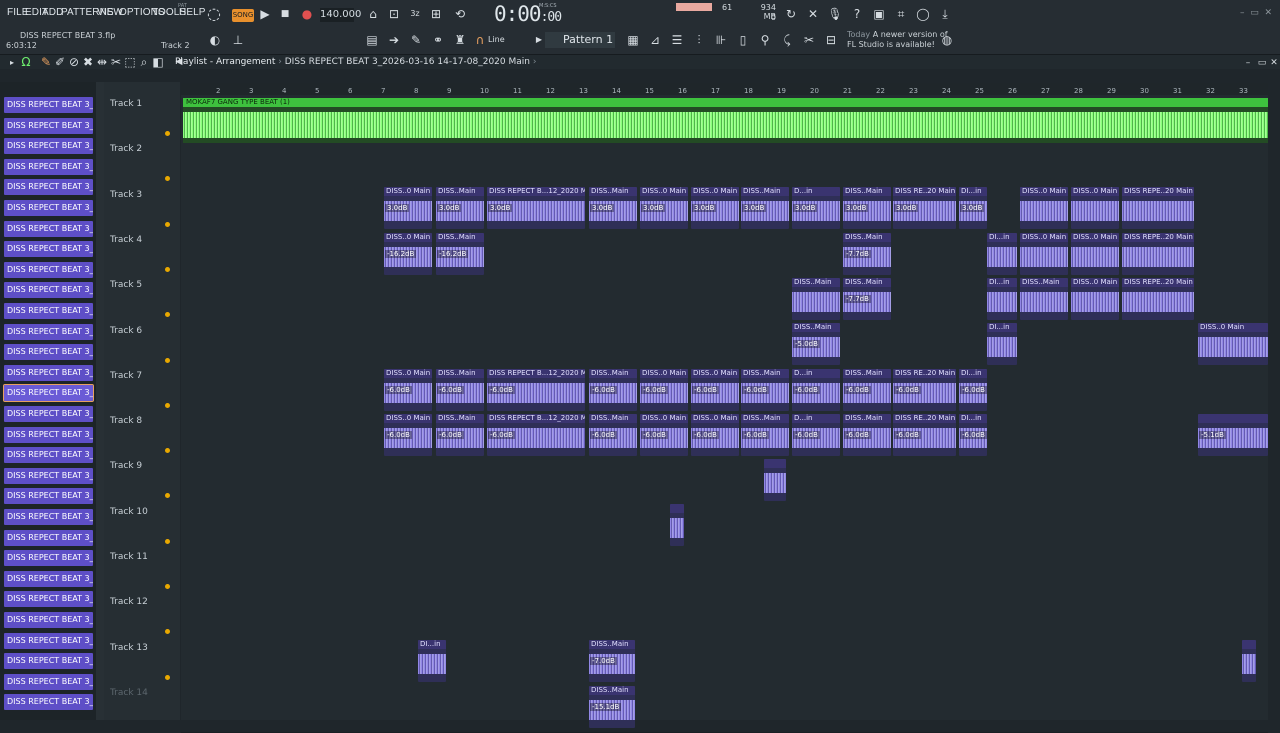 The width and height of the screenshot is (1280, 733). Describe the element at coordinates (923, 14) in the screenshot. I see `chat-icon: ◯` at that location.